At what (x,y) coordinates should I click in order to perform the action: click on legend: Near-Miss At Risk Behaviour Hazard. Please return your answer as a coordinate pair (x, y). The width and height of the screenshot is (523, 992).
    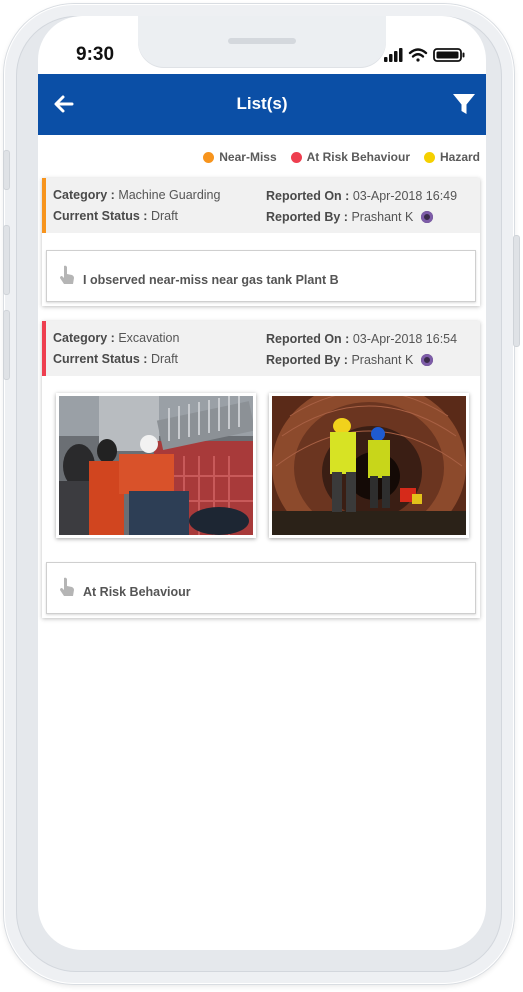
    Looking at the image, I should click on (341, 157).